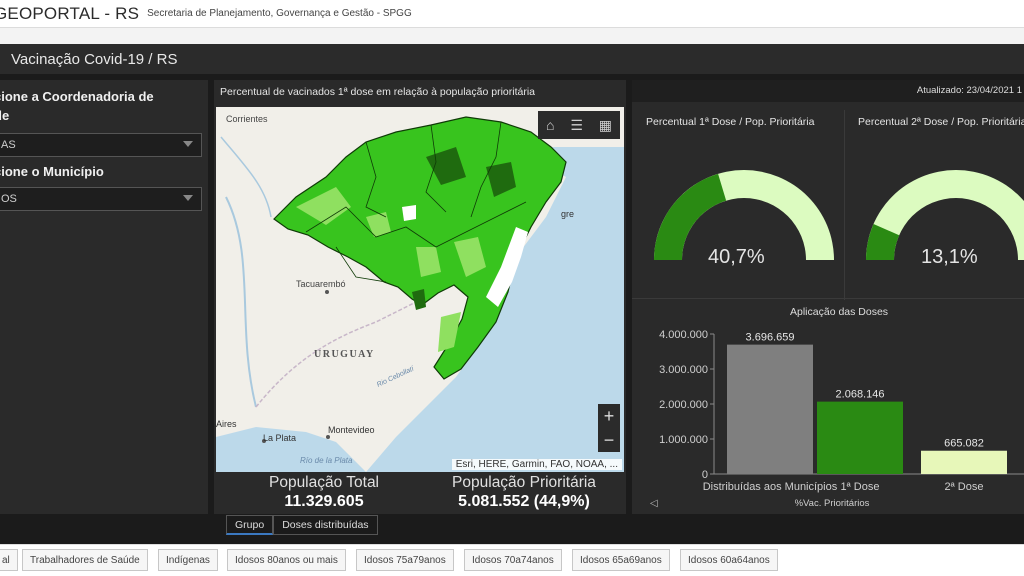  I want to click on zoom-controls: + −, so click(609, 428).